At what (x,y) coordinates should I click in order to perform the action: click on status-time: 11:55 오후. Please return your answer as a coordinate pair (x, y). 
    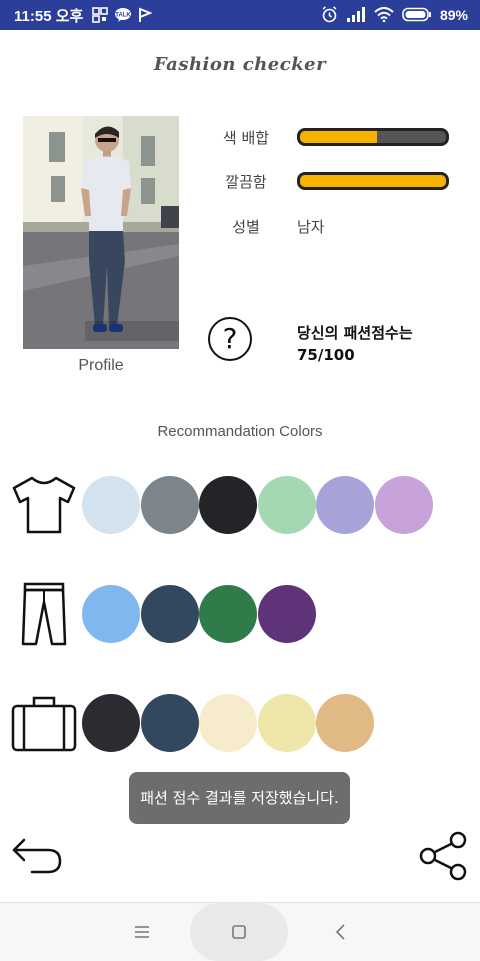
    Looking at the image, I should click on (49, 16).